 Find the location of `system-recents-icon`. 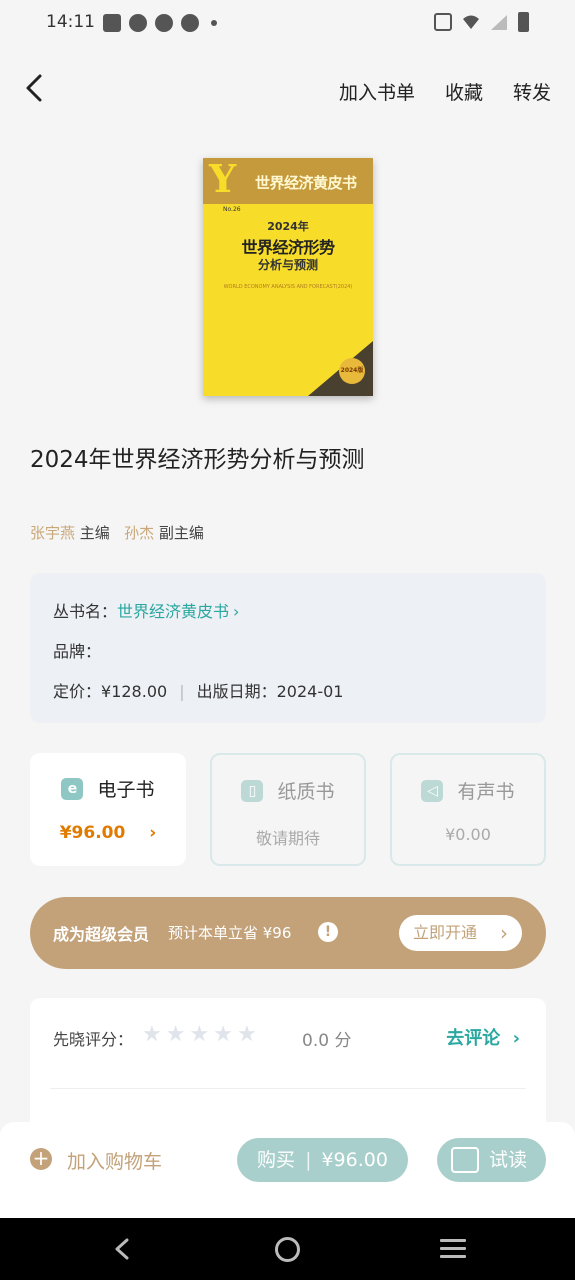

system-recents-icon is located at coordinates (453, 1249).